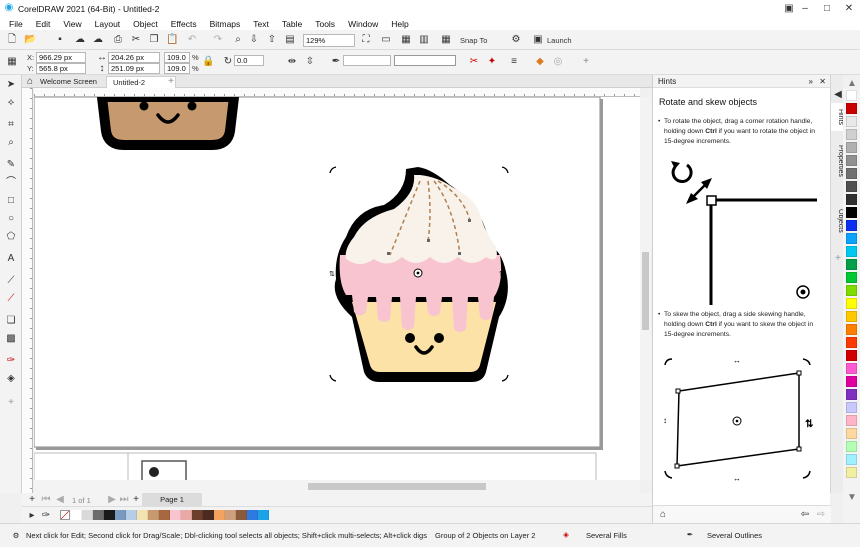 The image size is (860, 547). Describe the element at coordinates (238, 40) in the screenshot. I see `search-icon: ⌕` at that location.